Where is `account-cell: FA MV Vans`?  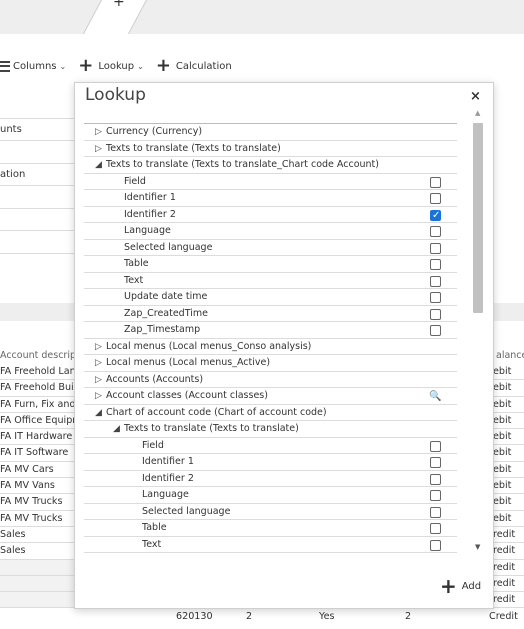 account-cell: FA MV Vans is located at coordinates (38, 486).